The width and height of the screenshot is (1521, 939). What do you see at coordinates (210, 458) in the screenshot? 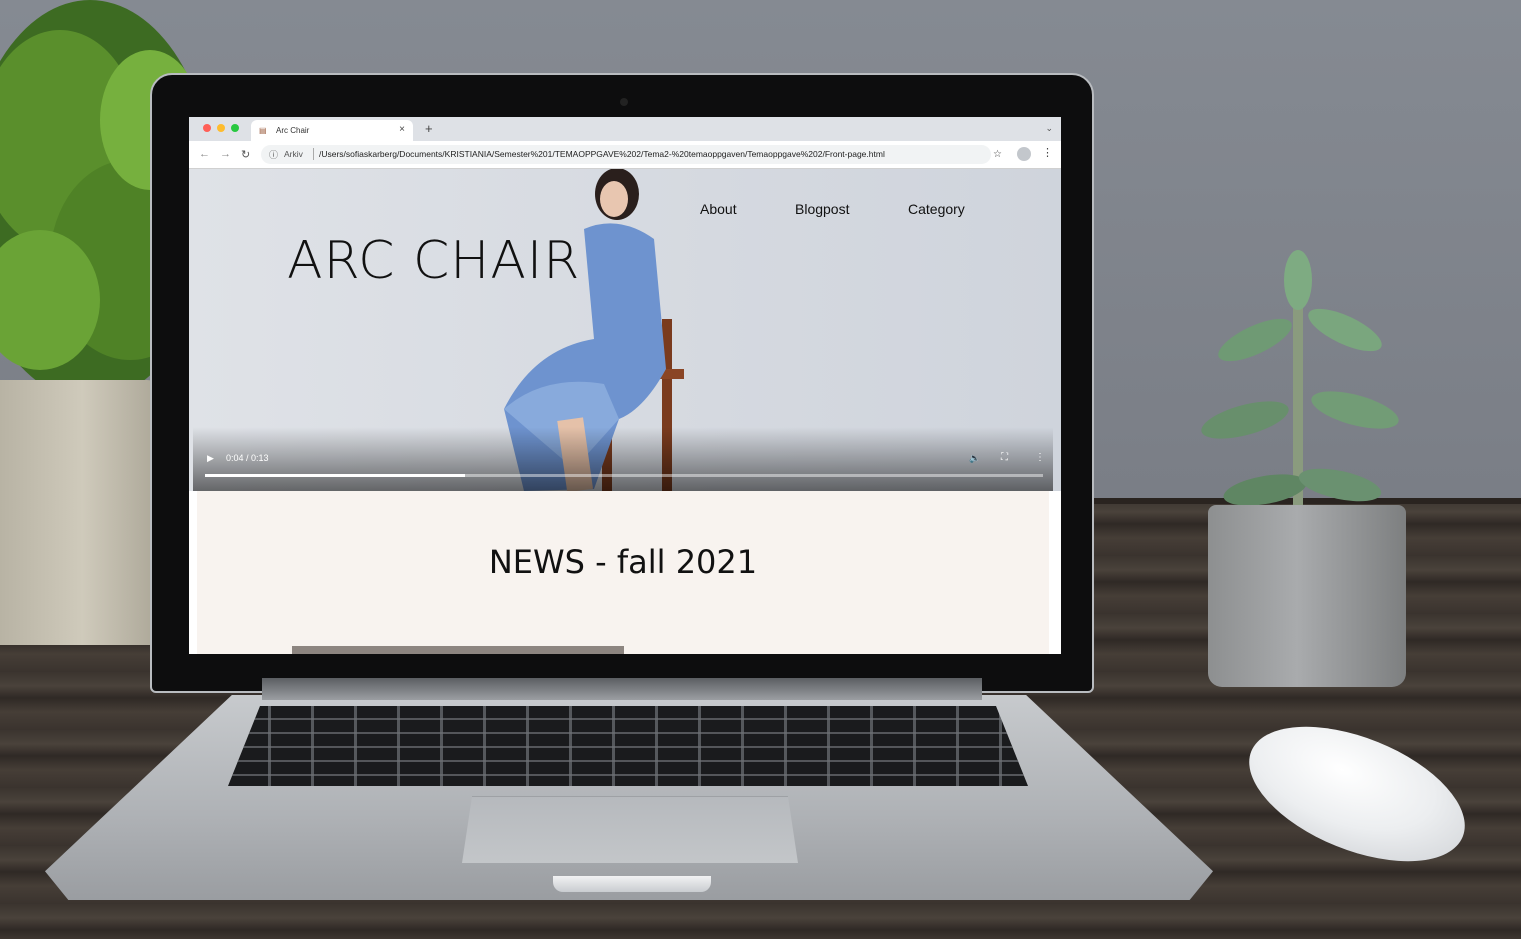
I see `play-icon: ▶` at bounding box center [210, 458].